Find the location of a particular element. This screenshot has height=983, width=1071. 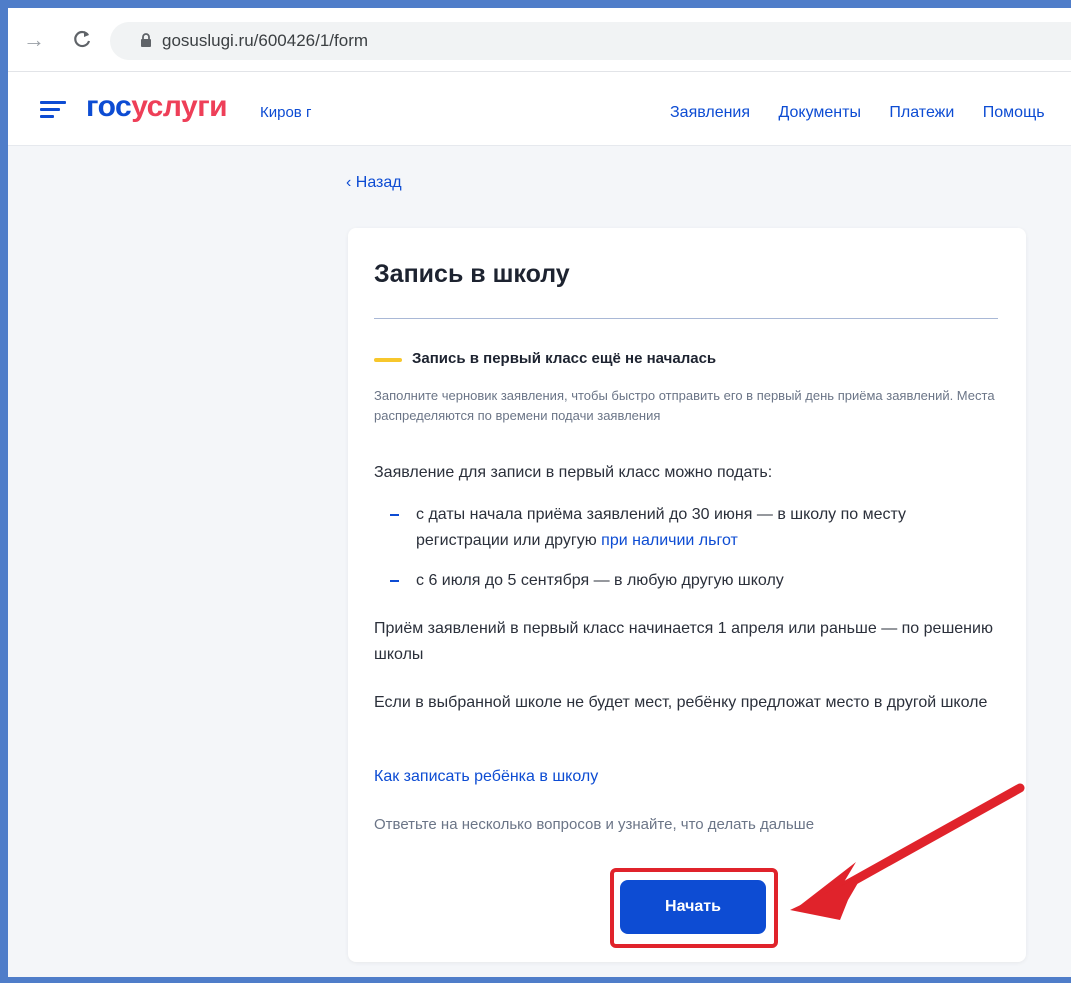

start-button: Начать is located at coordinates (693, 907).